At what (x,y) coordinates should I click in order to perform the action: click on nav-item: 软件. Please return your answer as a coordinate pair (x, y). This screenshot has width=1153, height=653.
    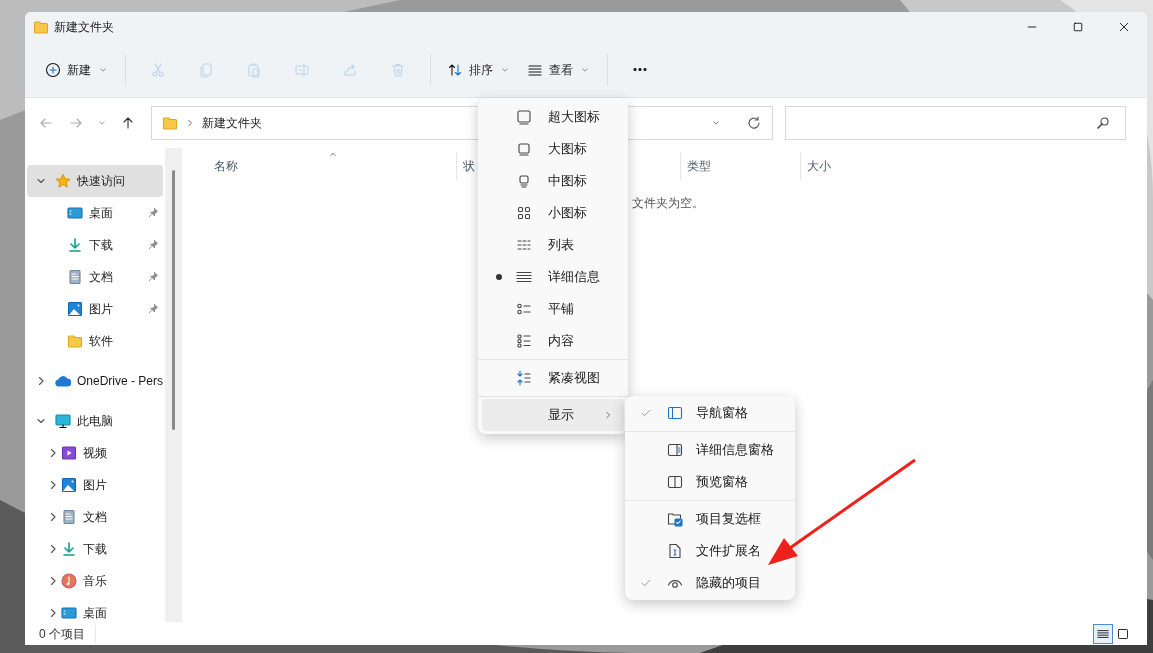
    Looking at the image, I should click on (95, 341).